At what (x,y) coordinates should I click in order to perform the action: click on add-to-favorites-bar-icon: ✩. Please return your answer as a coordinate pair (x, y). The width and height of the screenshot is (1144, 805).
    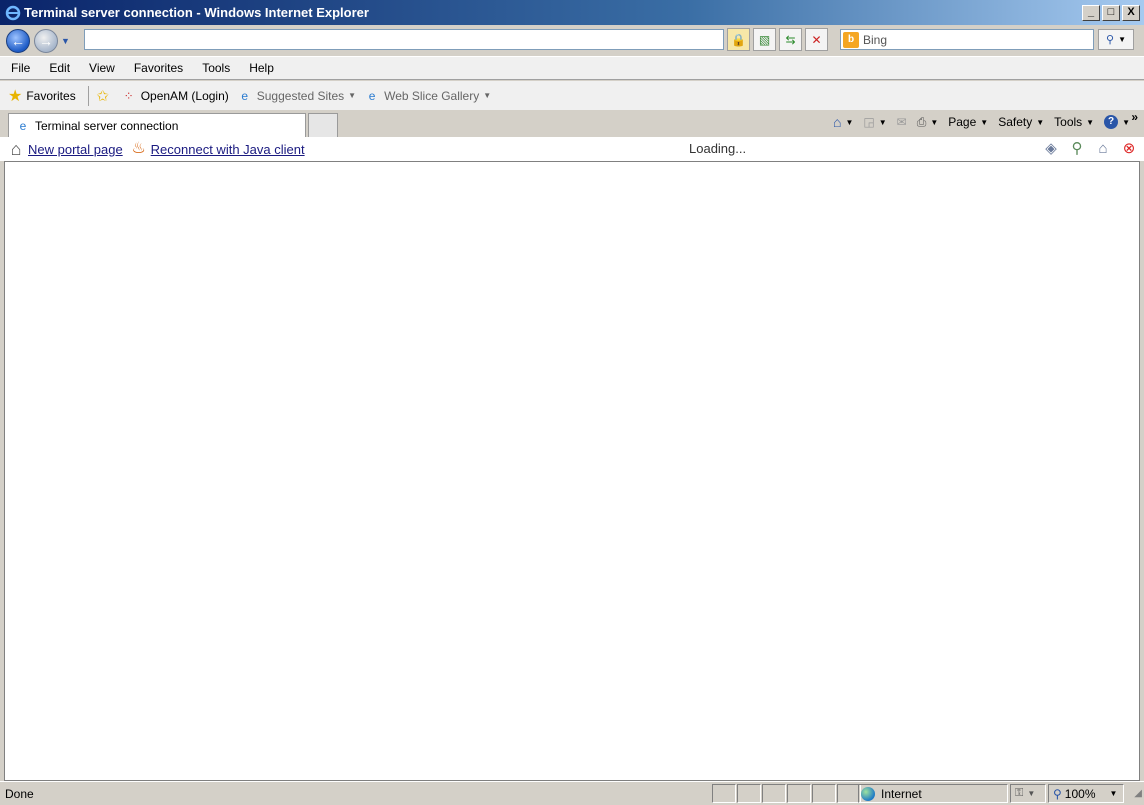
    Looking at the image, I should click on (103, 96).